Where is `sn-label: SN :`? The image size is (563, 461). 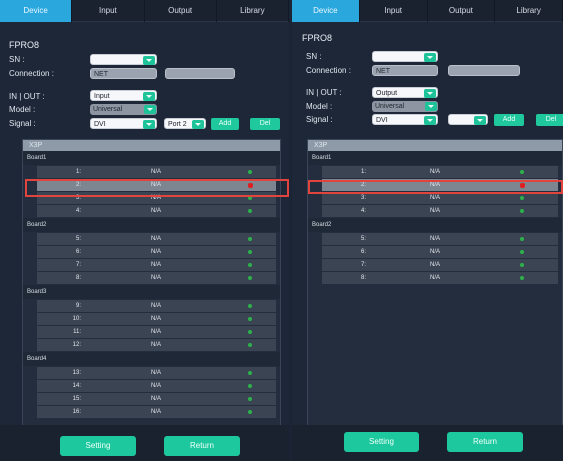
sn-label: SN : is located at coordinates (314, 56).